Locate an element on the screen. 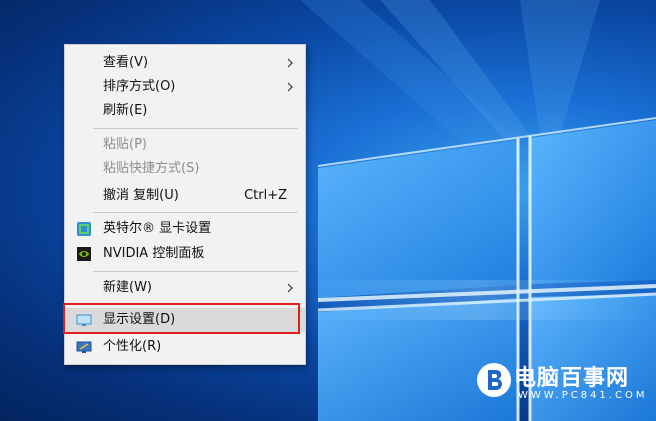 The width and height of the screenshot is (656, 421). menu-item-paste-shortcut: 粘贴快捷方式(S) is located at coordinates (185, 169).